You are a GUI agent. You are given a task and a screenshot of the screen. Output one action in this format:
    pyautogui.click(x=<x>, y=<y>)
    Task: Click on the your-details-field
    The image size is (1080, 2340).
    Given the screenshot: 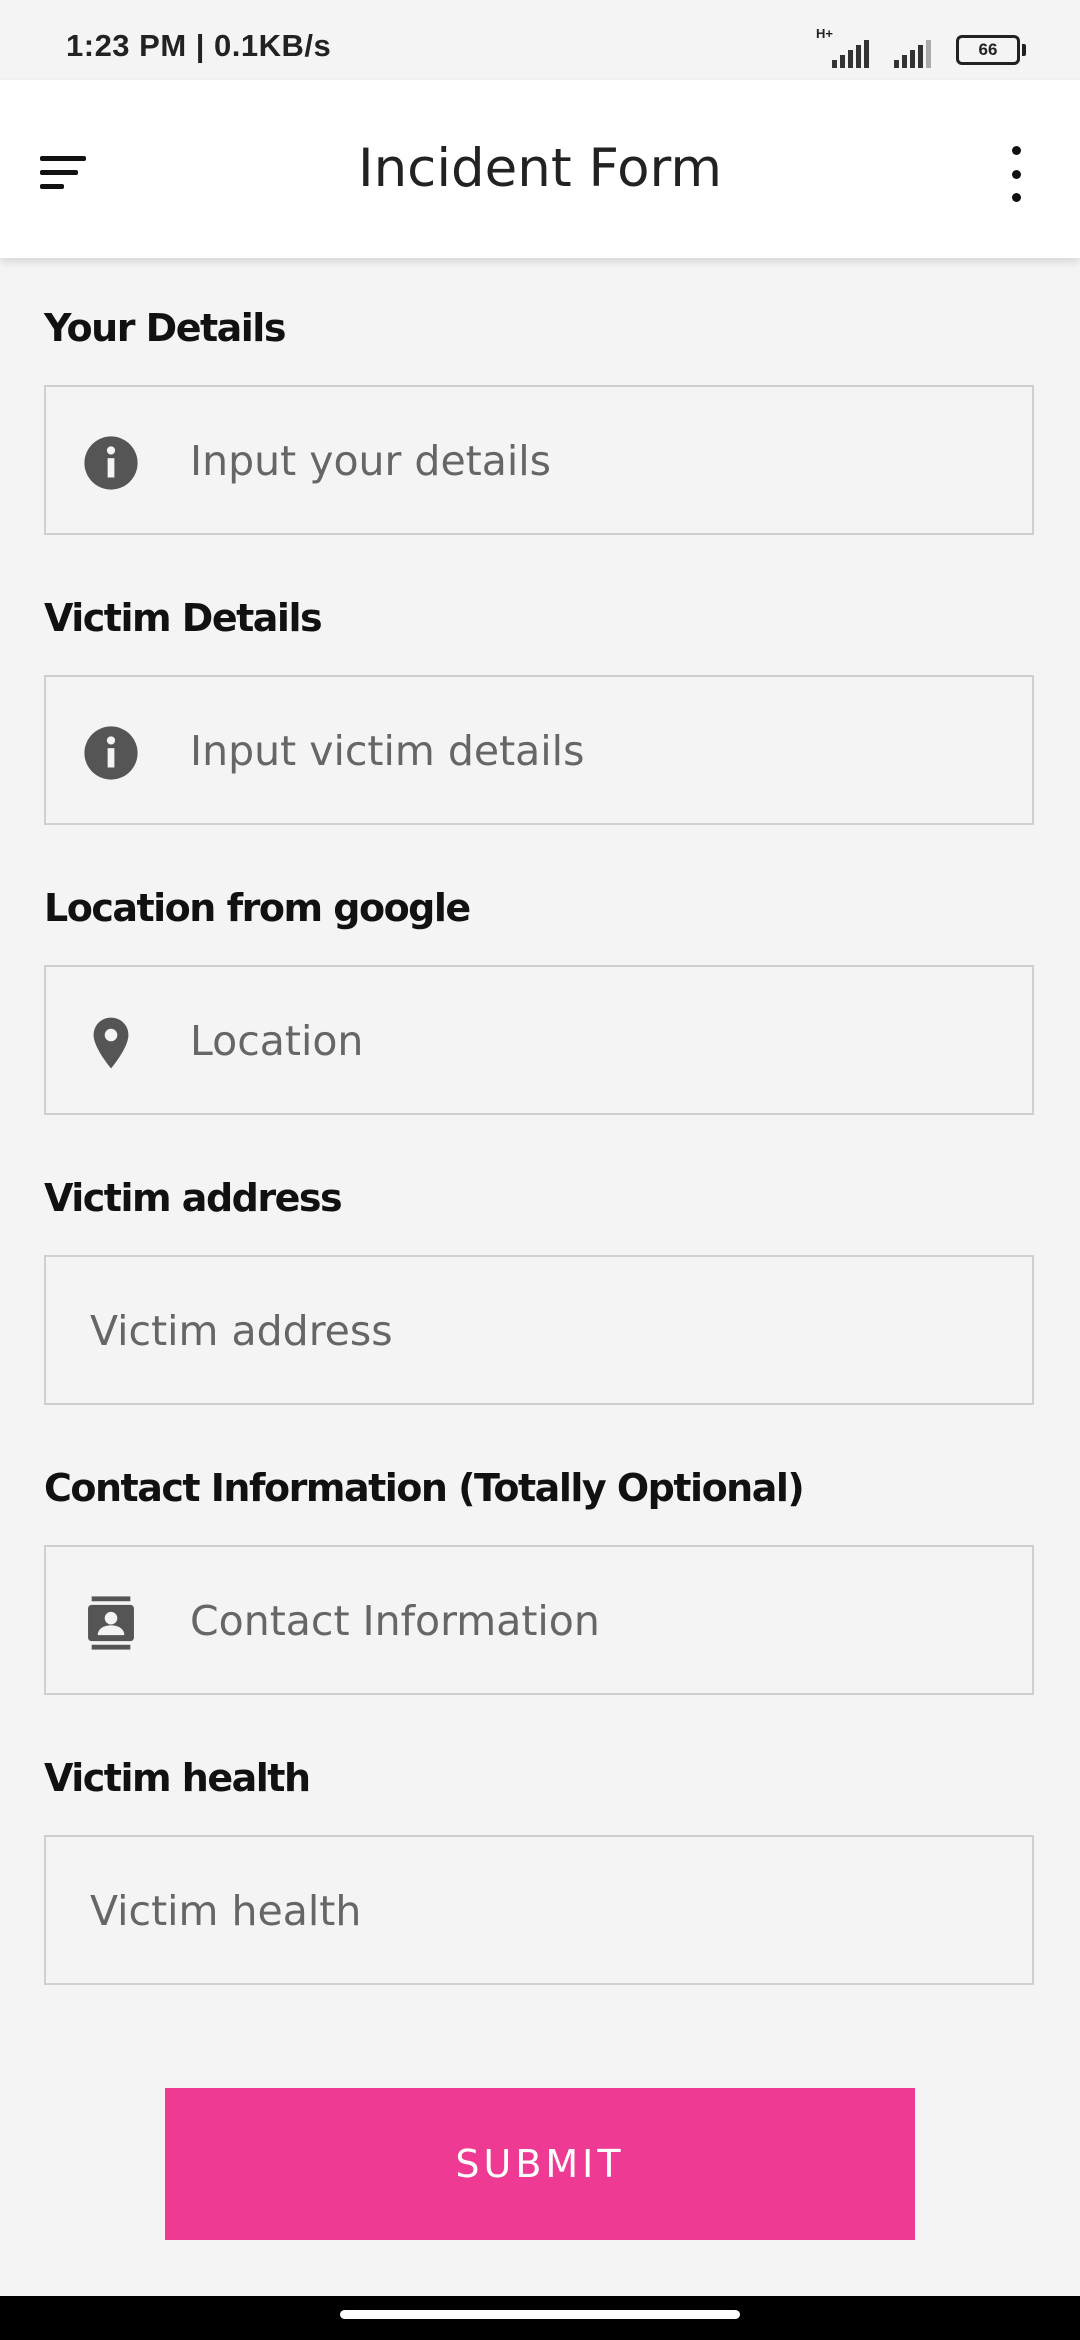 What is the action you would take?
    pyautogui.click(x=539, y=460)
    